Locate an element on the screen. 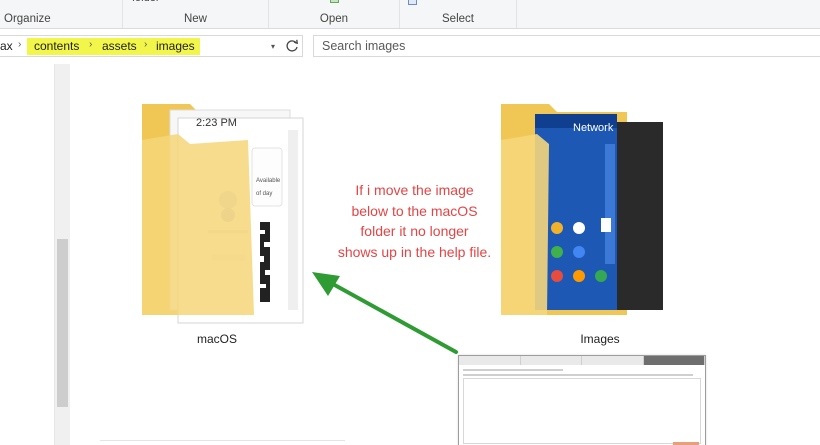 The image size is (820, 445). address-row: ax › contents › assets › images ▾ is located at coordinates (410, 46).